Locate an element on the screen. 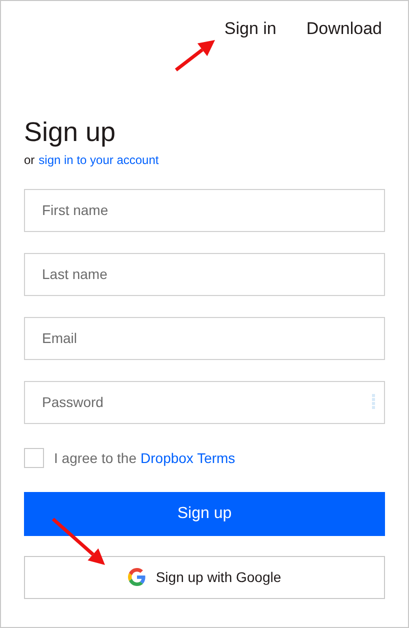 Image resolution: width=409 pixels, height=628 pixels. sign-in-link: sign in to your account is located at coordinates (98, 159).